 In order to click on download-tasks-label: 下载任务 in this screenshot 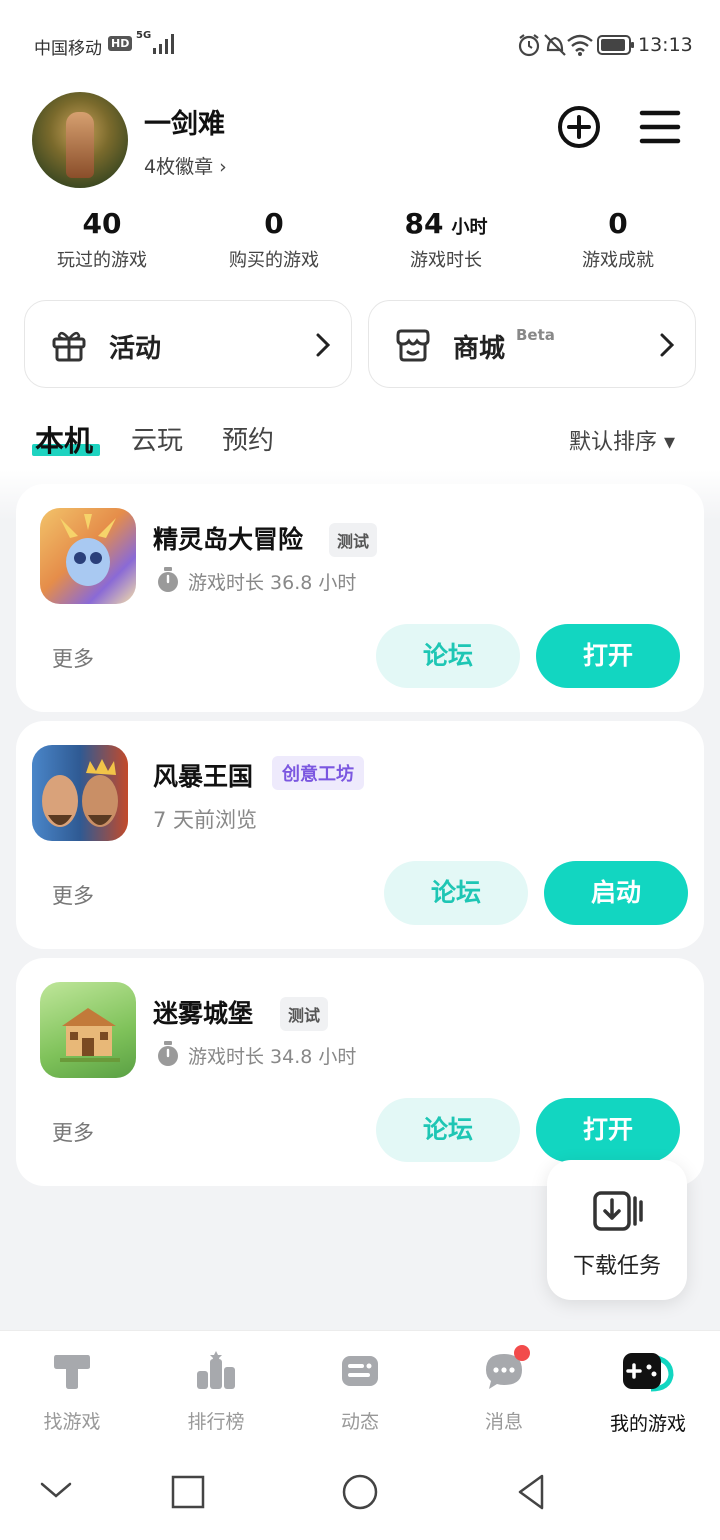, I will do `click(616, 1266)`.